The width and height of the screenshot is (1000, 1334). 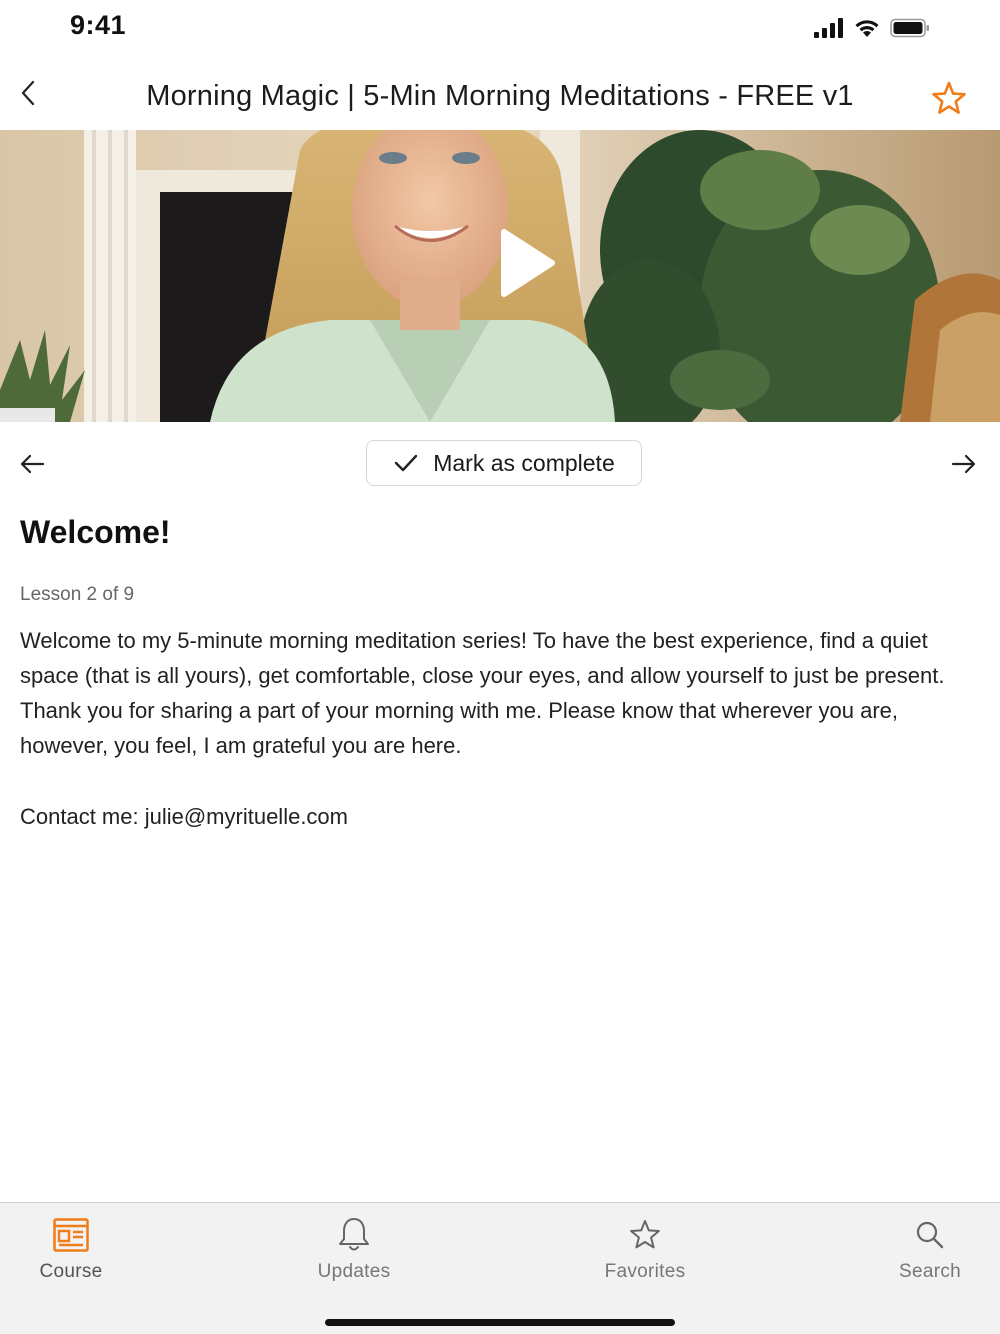 I want to click on chevron-left-icon, so click(x=28, y=93).